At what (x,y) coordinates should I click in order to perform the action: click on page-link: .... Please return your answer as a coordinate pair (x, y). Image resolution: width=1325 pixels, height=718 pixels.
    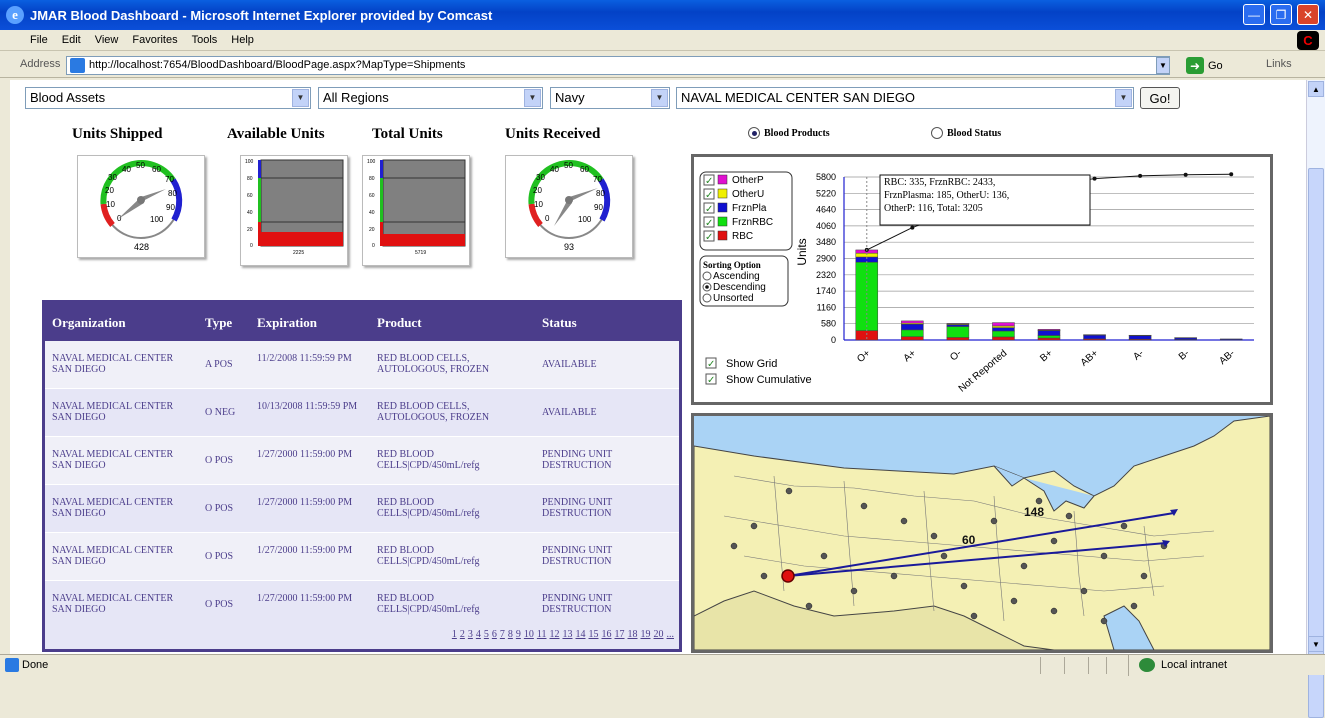
    Looking at the image, I should click on (671, 634).